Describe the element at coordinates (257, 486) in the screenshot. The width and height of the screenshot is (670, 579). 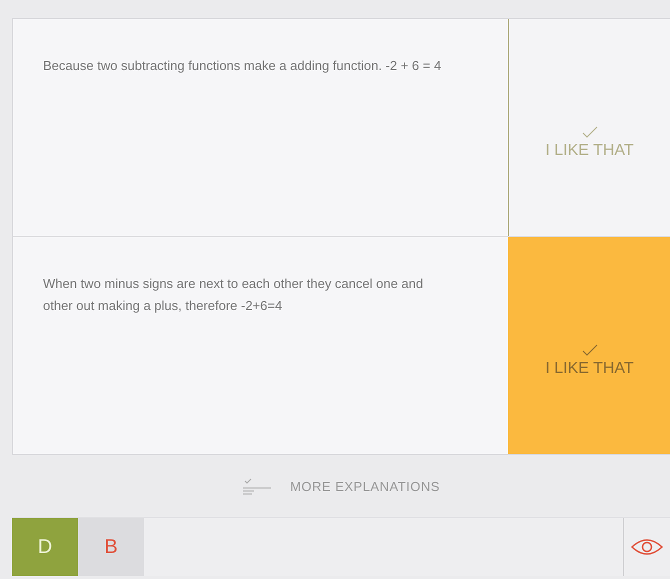
I see `list-check-icon` at that location.